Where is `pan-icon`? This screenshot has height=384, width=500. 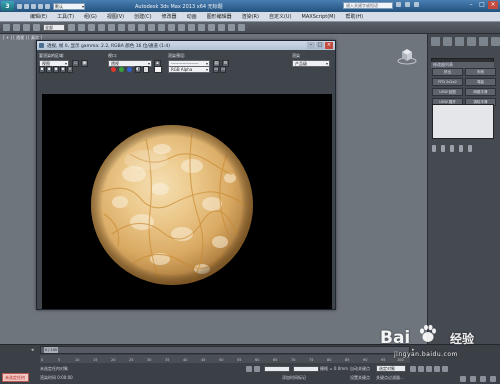
pan-icon is located at coordinates (483, 379).